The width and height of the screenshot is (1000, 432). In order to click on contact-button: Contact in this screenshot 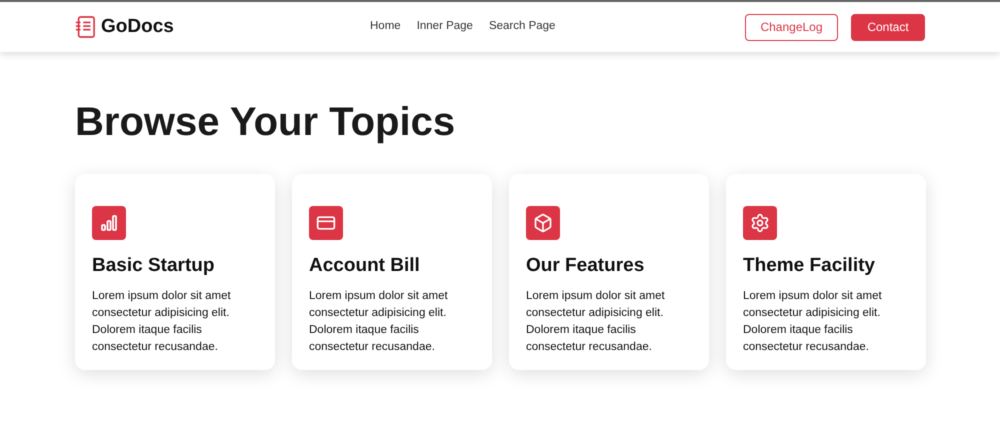, I will do `click(888, 27)`.